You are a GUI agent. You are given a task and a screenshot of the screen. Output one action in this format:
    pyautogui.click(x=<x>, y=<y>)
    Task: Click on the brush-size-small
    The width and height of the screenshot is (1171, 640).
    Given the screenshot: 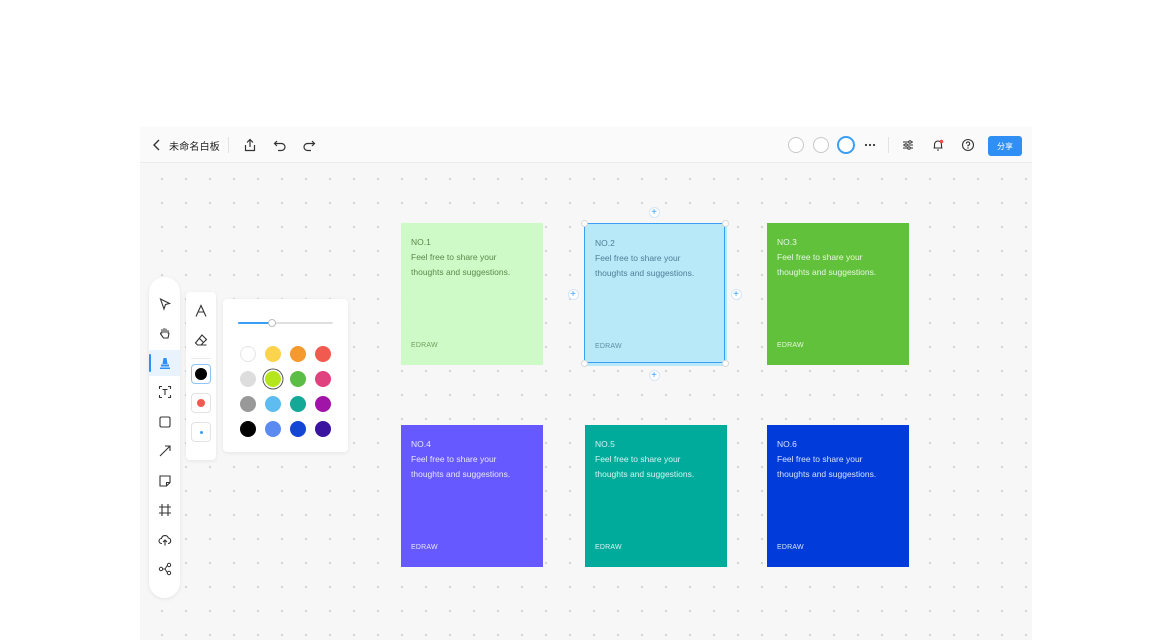 What is the action you would take?
    pyautogui.click(x=201, y=432)
    